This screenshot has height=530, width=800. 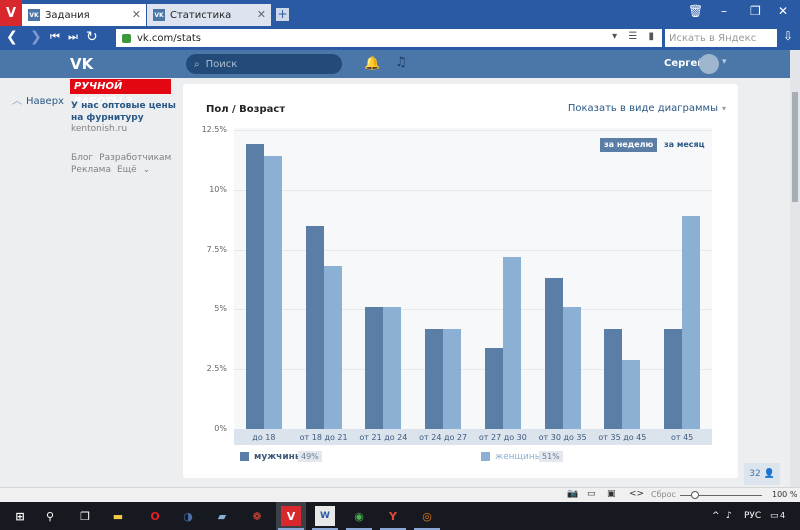 I want to click on gridline, so click(x=473, y=130).